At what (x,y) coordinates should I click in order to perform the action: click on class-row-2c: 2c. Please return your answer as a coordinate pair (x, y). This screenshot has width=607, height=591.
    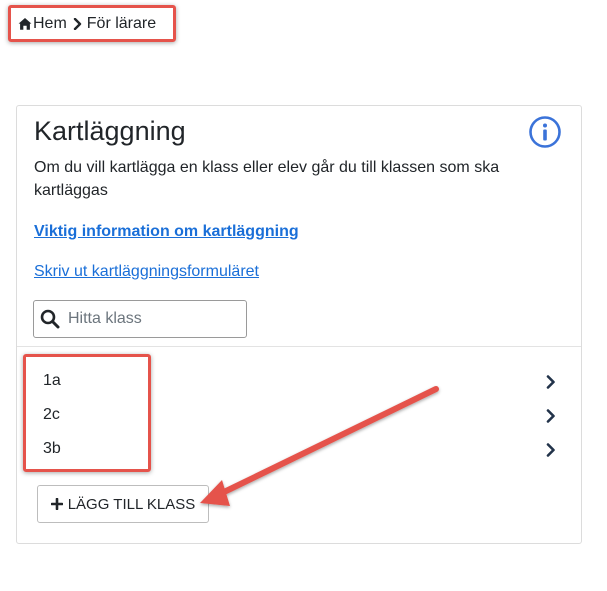
    Looking at the image, I should click on (299, 417).